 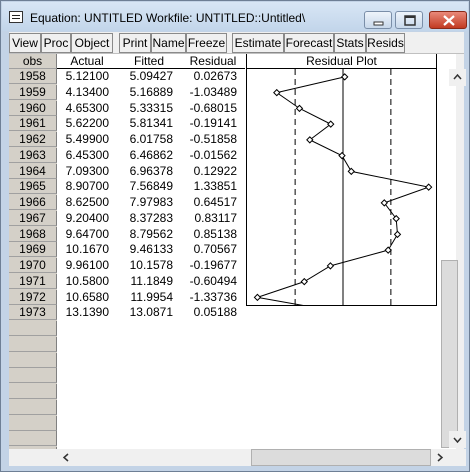 What do you see at coordinates (206, 43) in the screenshot?
I see `freeze-button: Freeze` at bounding box center [206, 43].